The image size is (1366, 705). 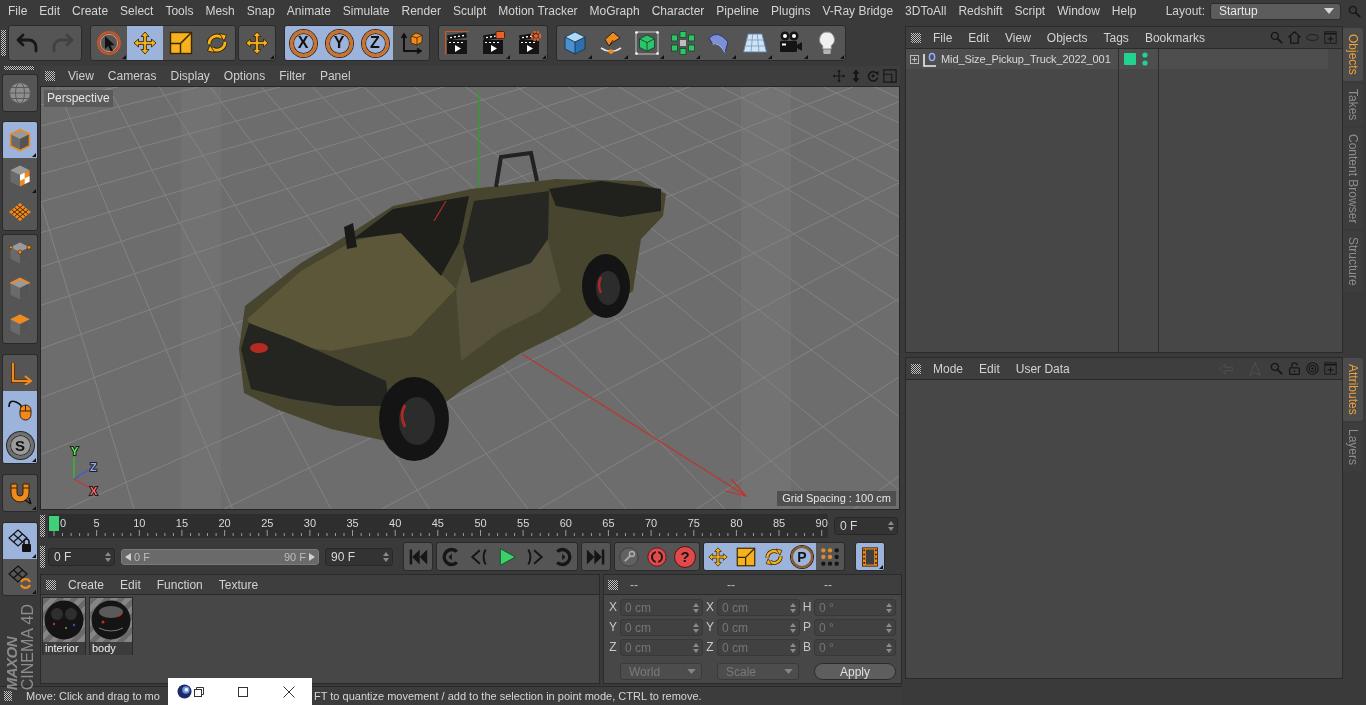 I want to click on menu-item: Mode, so click(x=948, y=368).